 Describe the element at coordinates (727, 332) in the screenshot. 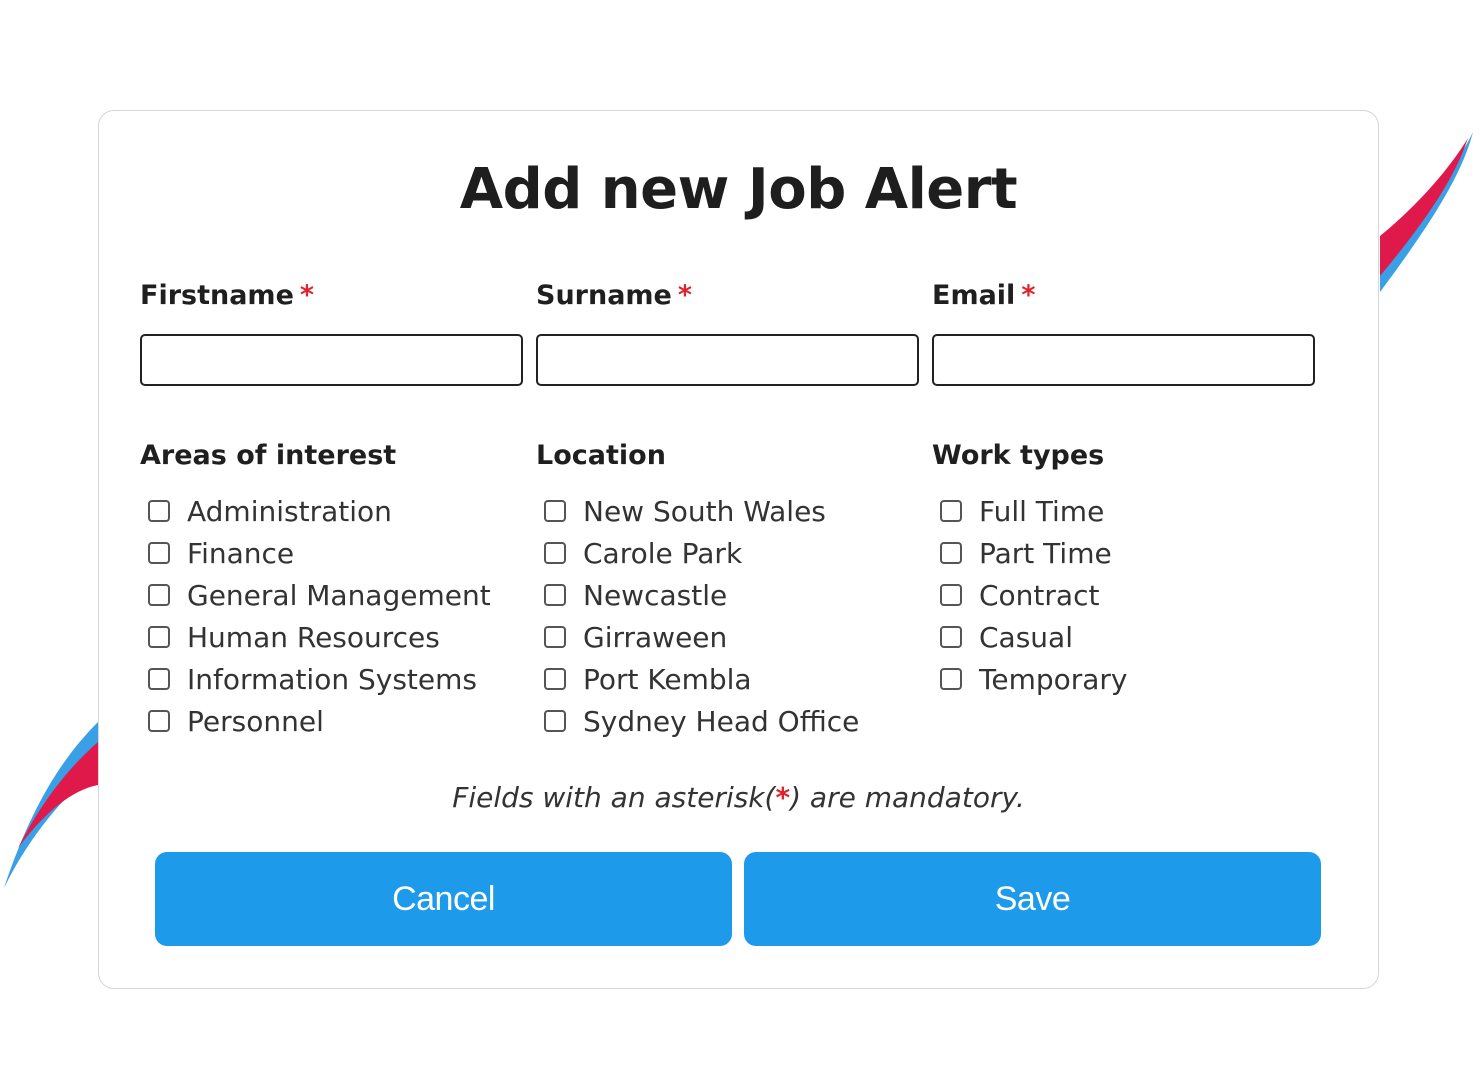

I see `surname-field-group: Surname *` at that location.